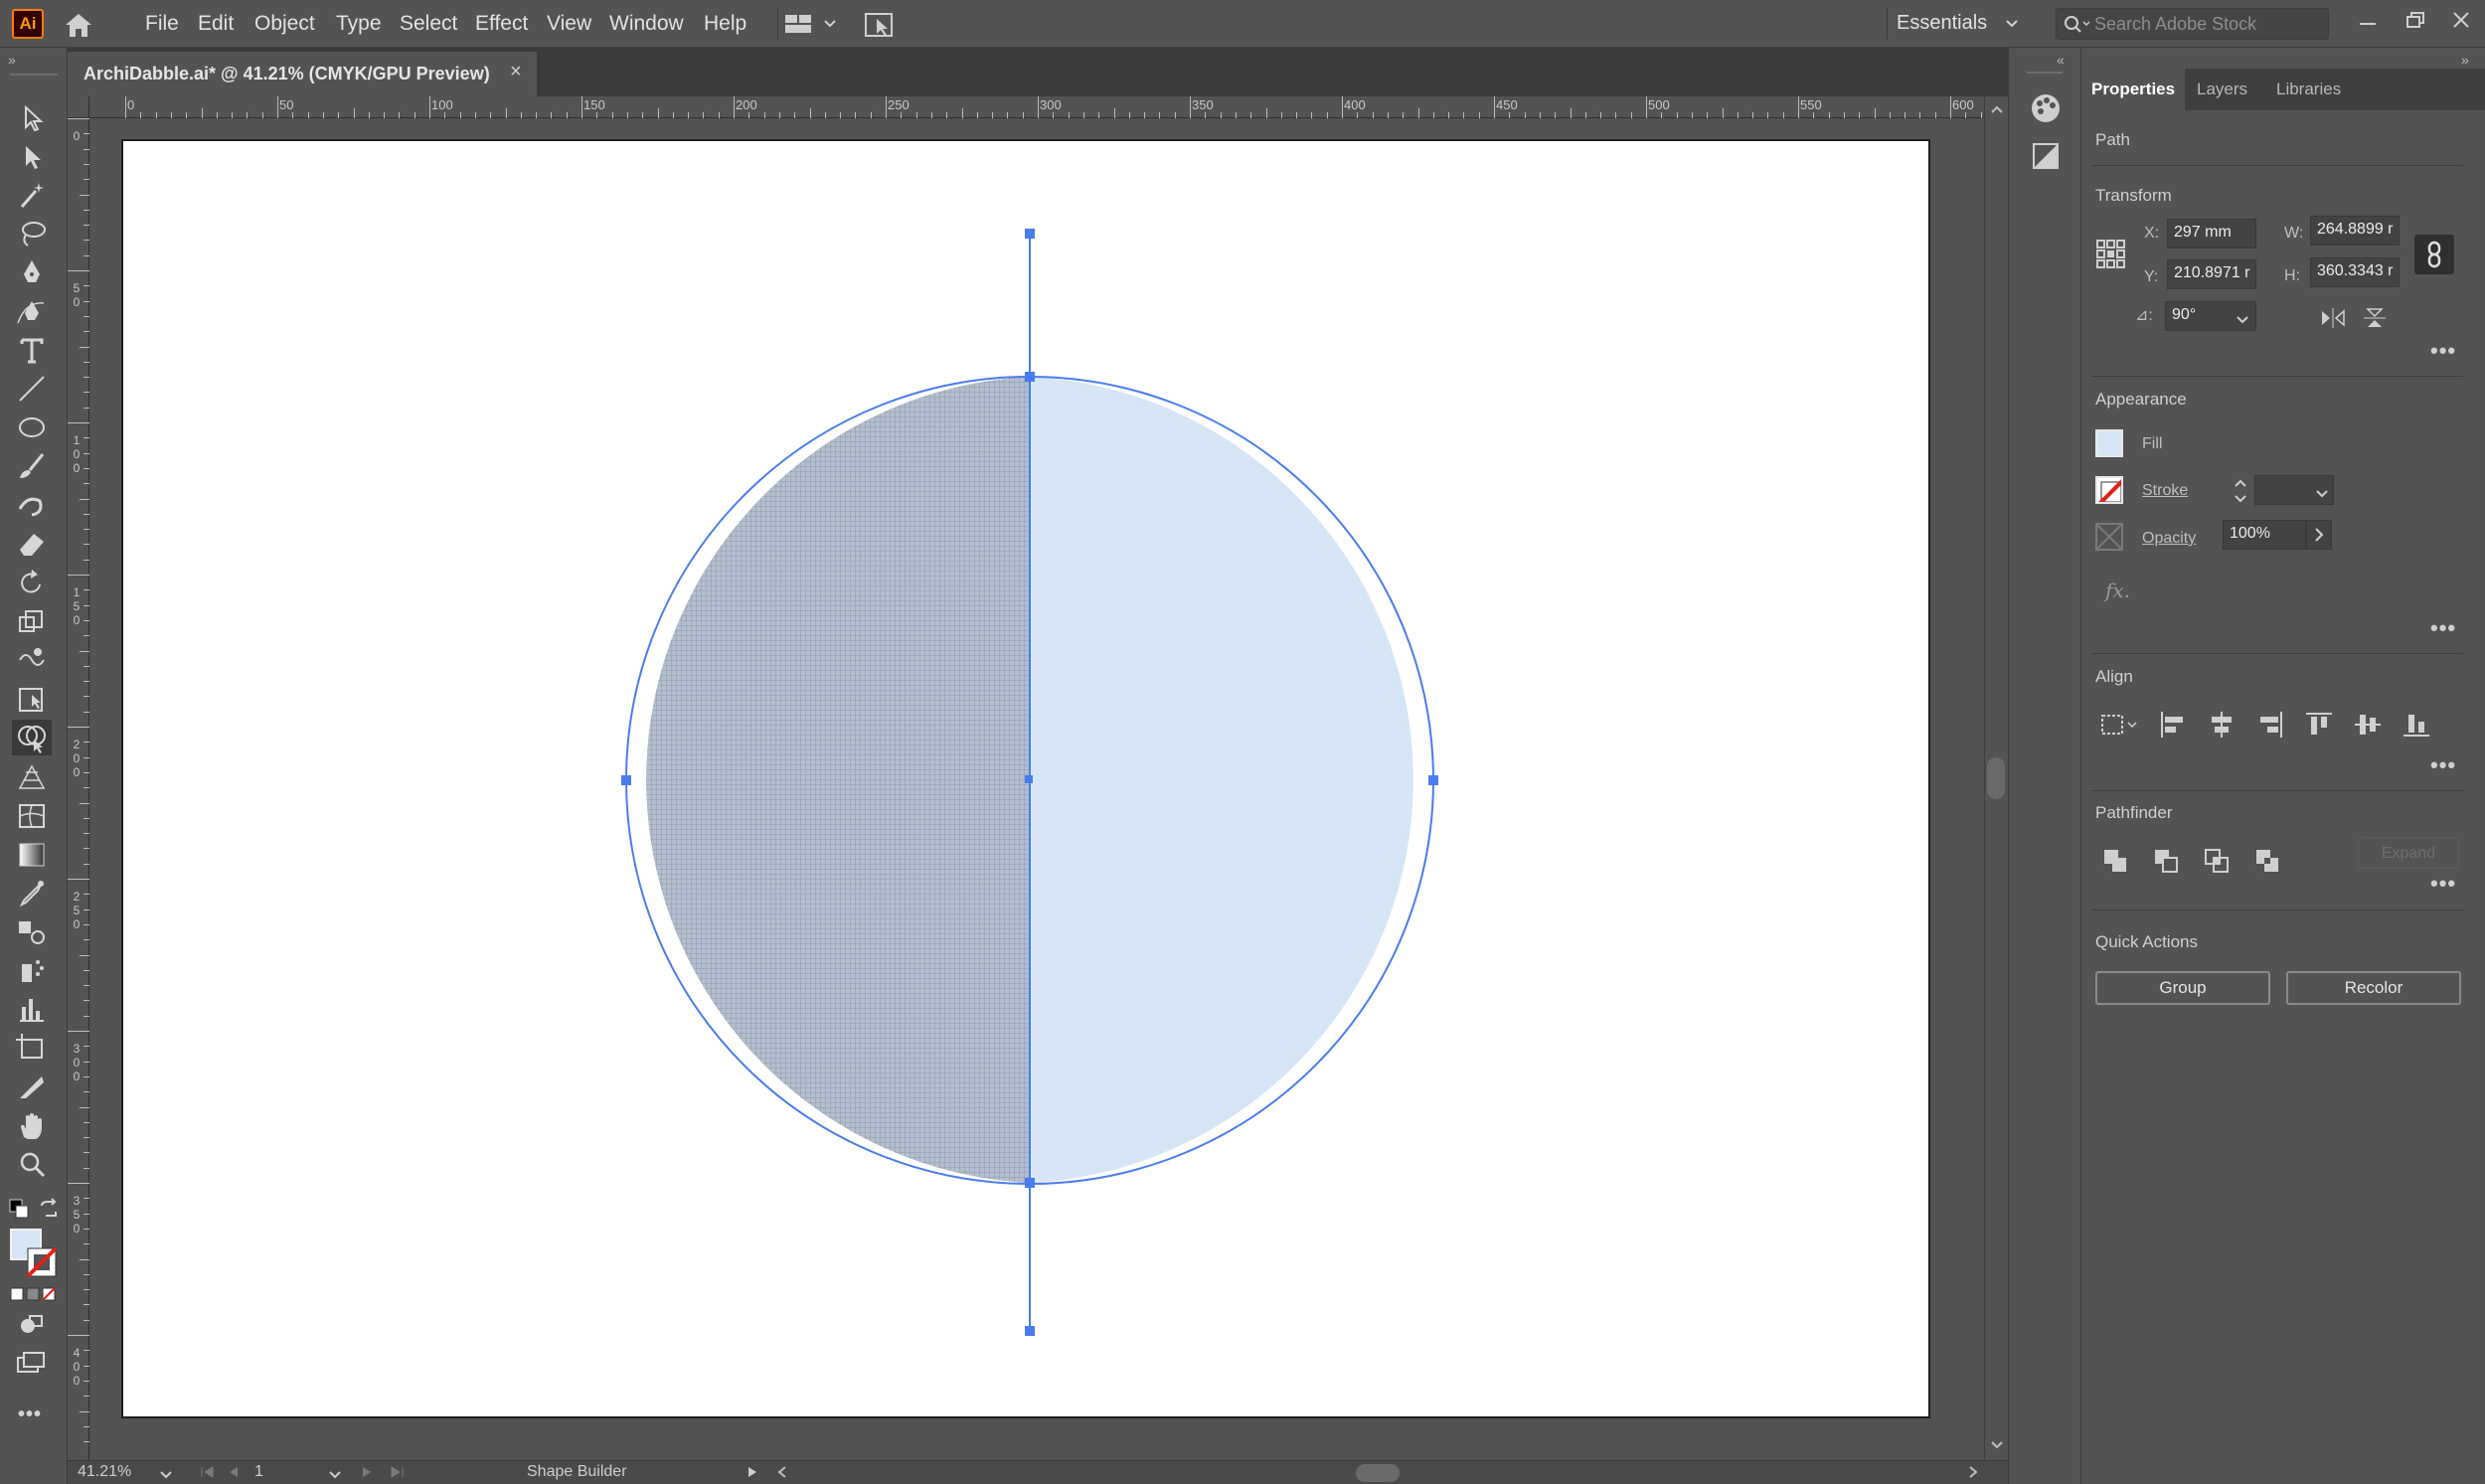  Describe the element at coordinates (1997, 111) in the screenshot. I see `scroll-up-icon` at that location.